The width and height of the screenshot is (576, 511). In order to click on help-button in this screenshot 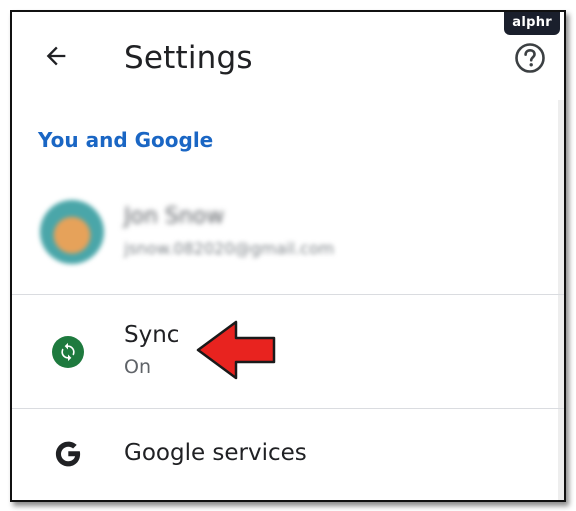, I will do `click(530, 58)`.